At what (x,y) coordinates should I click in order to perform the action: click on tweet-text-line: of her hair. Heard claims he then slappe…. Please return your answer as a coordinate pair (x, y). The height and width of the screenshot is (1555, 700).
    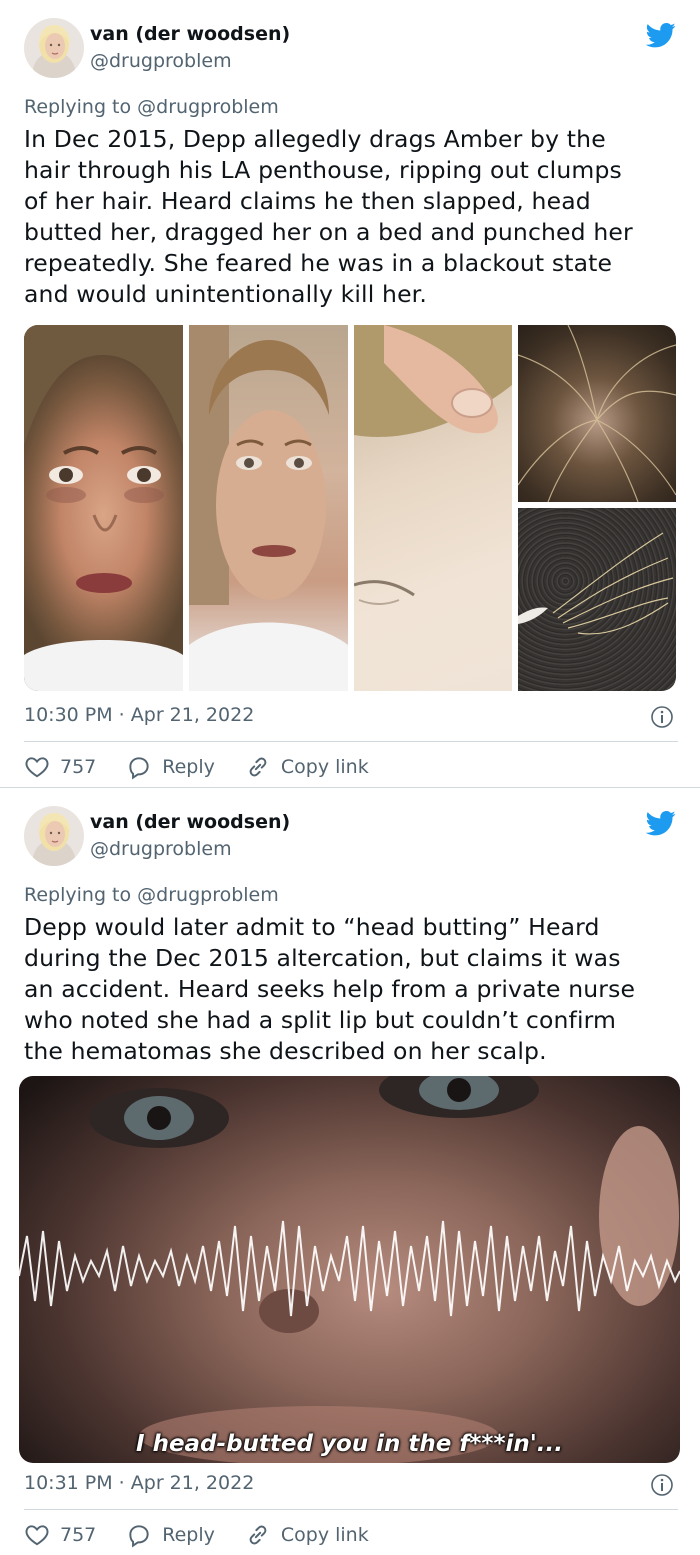
    Looking at the image, I should click on (307, 201).